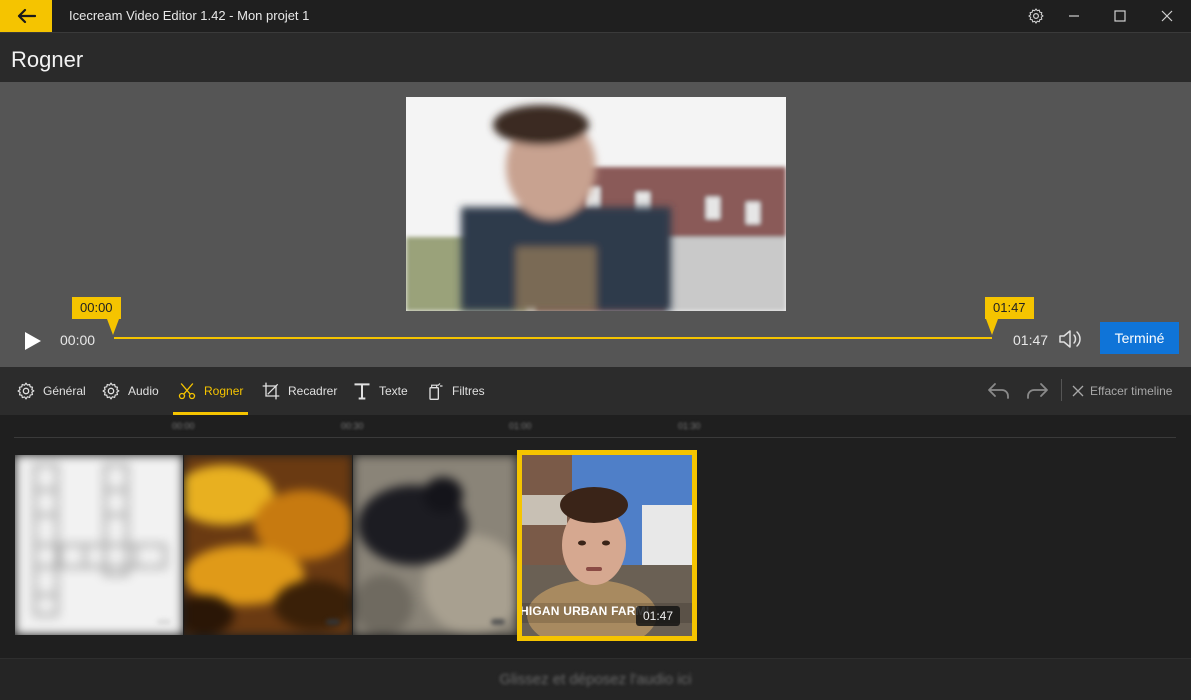 The height and width of the screenshot is (700, 1191). I want to click on text-icon, so click(362, 391).